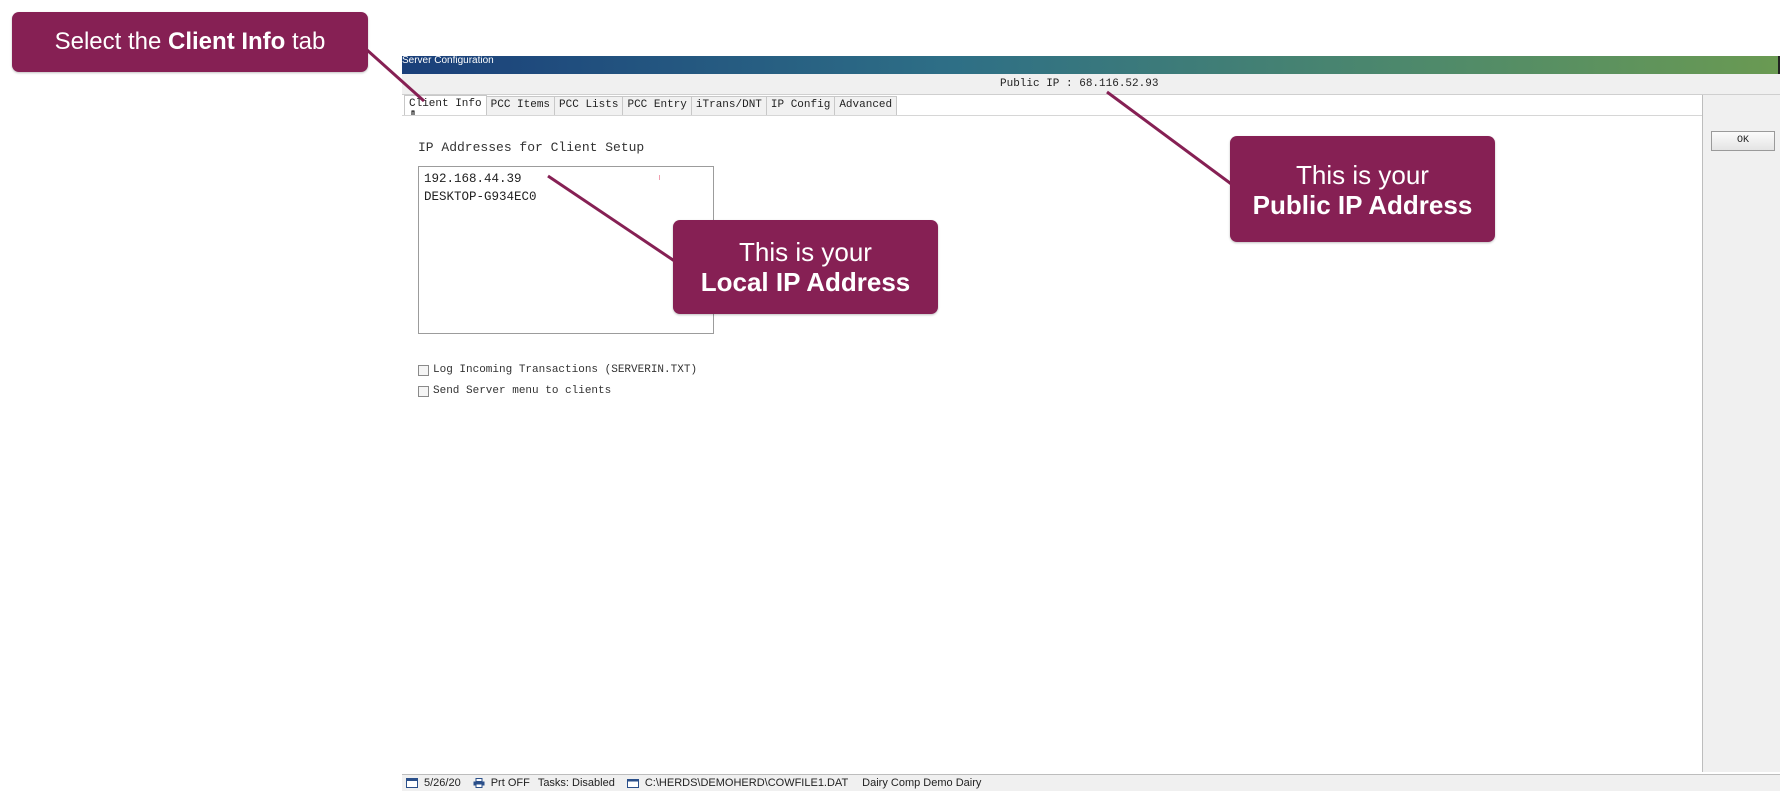 This screenshot has height=791, width=1780. I want to click on send-menu-label: Send Server menu to clients, so click(522, 391).